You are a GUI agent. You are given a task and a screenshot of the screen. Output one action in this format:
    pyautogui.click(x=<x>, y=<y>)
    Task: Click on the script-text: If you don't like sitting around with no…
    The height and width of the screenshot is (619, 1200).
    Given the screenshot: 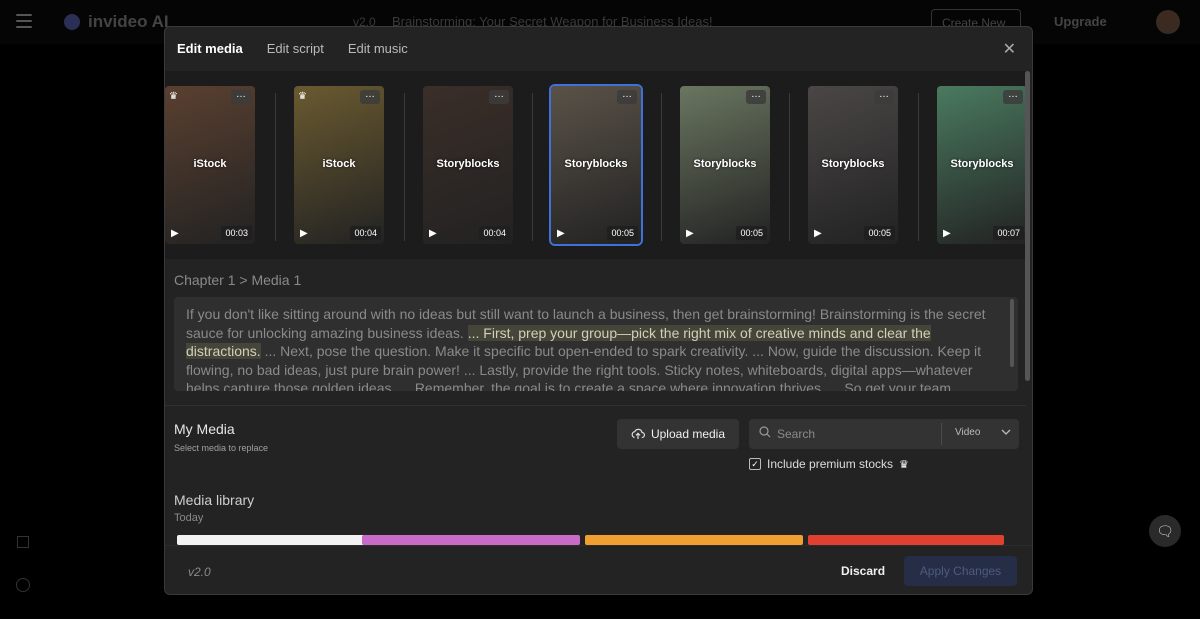 What is the action you would take?
    pyautogui.click(x=596, y=348)
    